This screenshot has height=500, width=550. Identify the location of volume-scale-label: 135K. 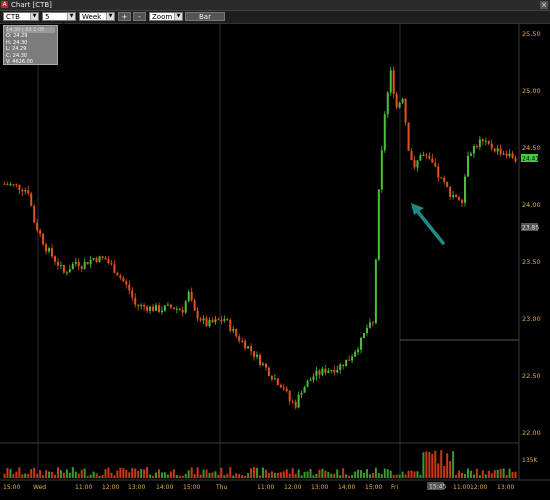
(530, 460).